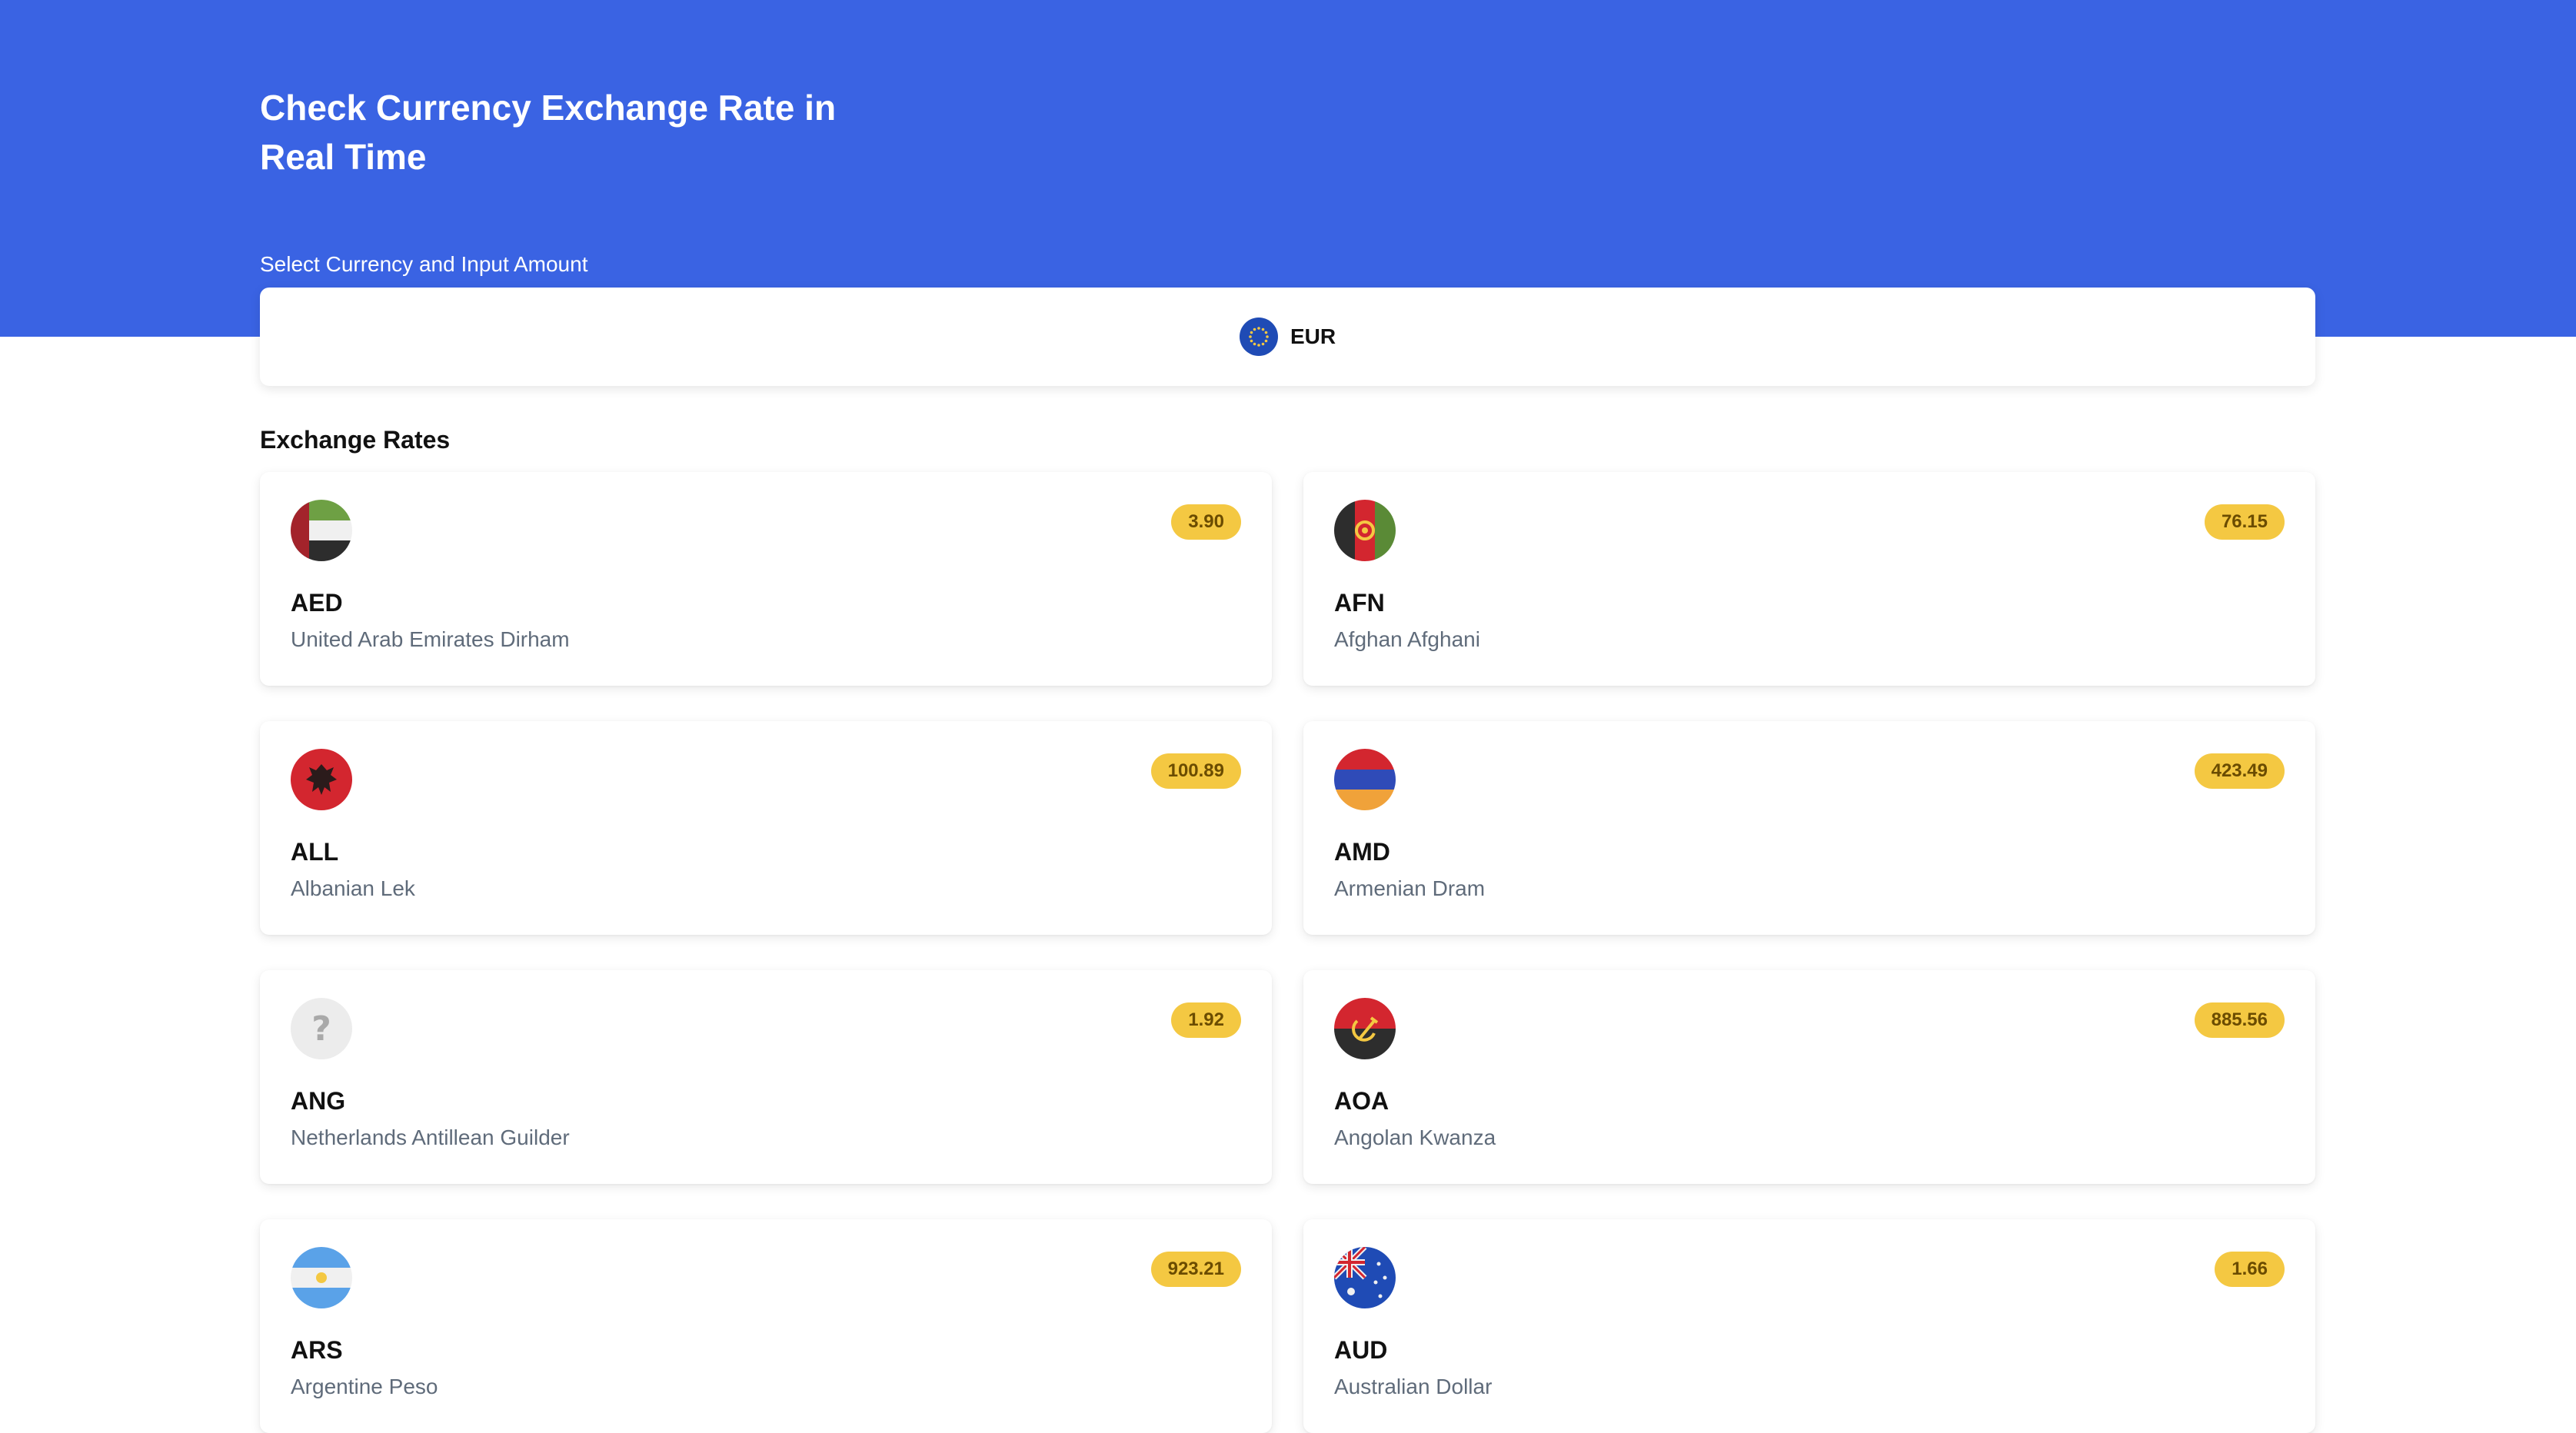  What do you see at coordinates (321, 779) in the screenshot?
I see `albania-flag-icon` at bounding box center [321, 779].